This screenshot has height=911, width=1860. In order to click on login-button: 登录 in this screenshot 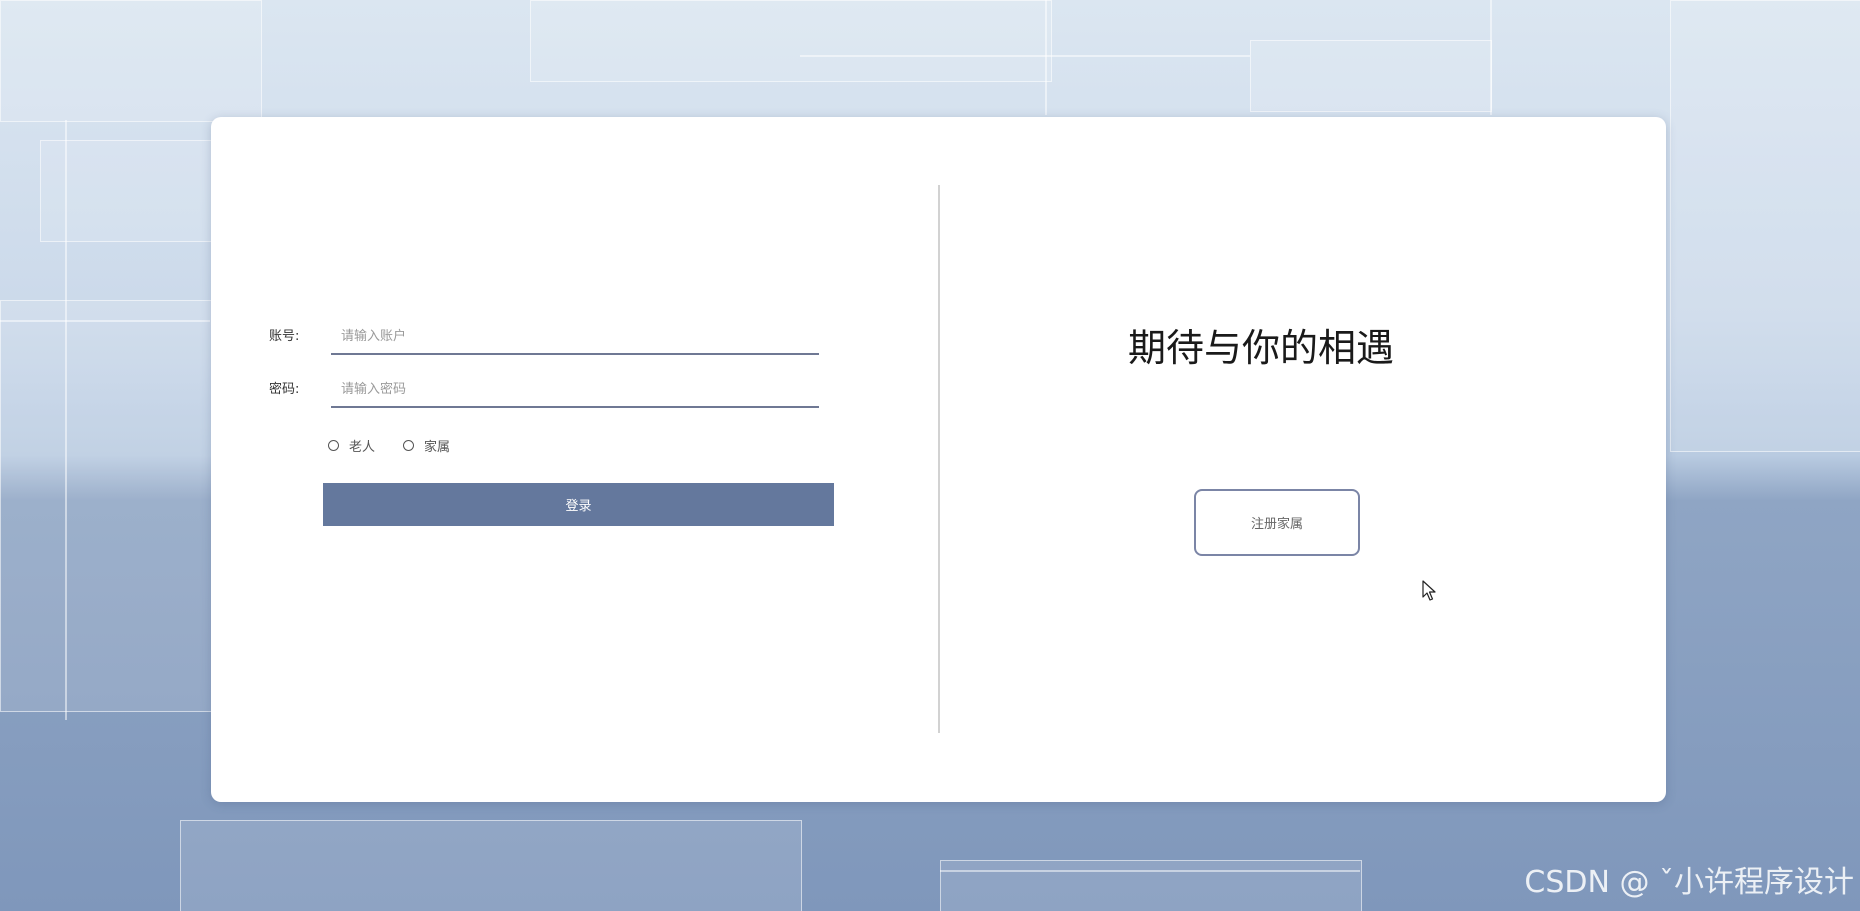, I will do `click(578, 504)`.